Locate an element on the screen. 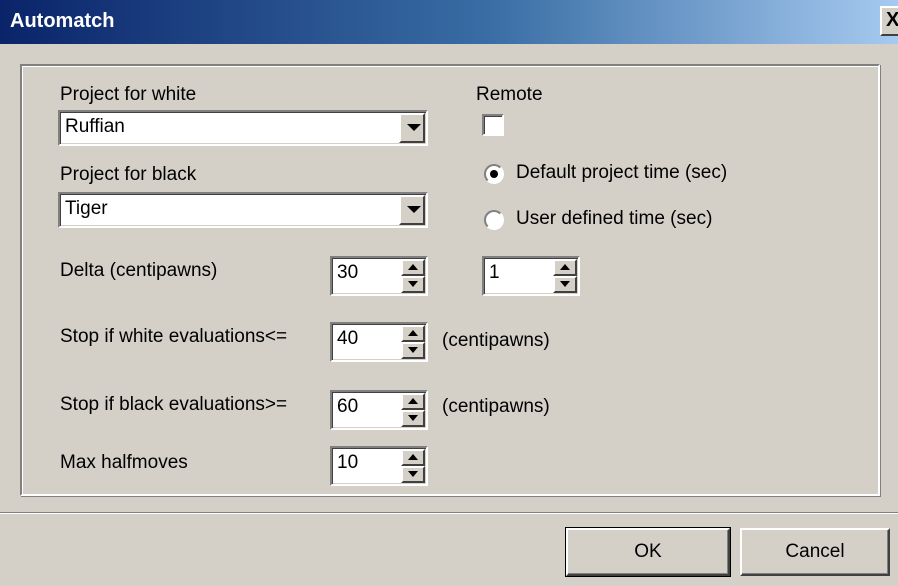  user-time-increment-button is located at coordinates (565, 267).